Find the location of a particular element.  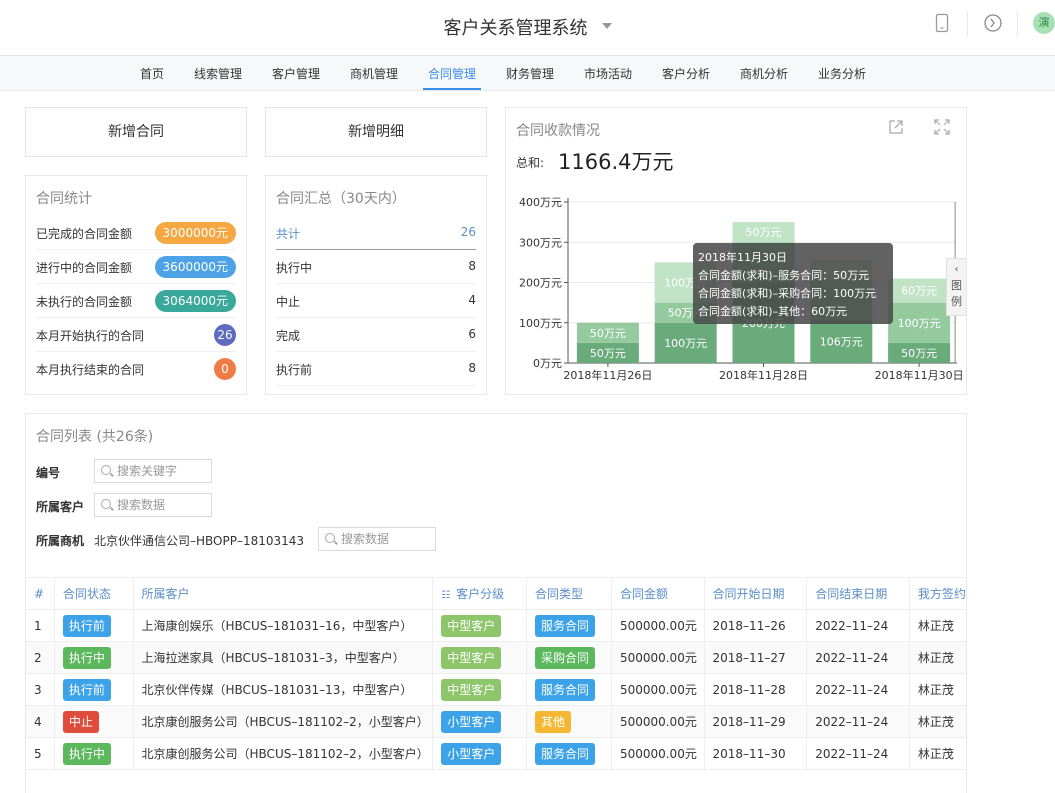

filter-label-opportunity: 所属商机 is located at coordinates (60, 541).